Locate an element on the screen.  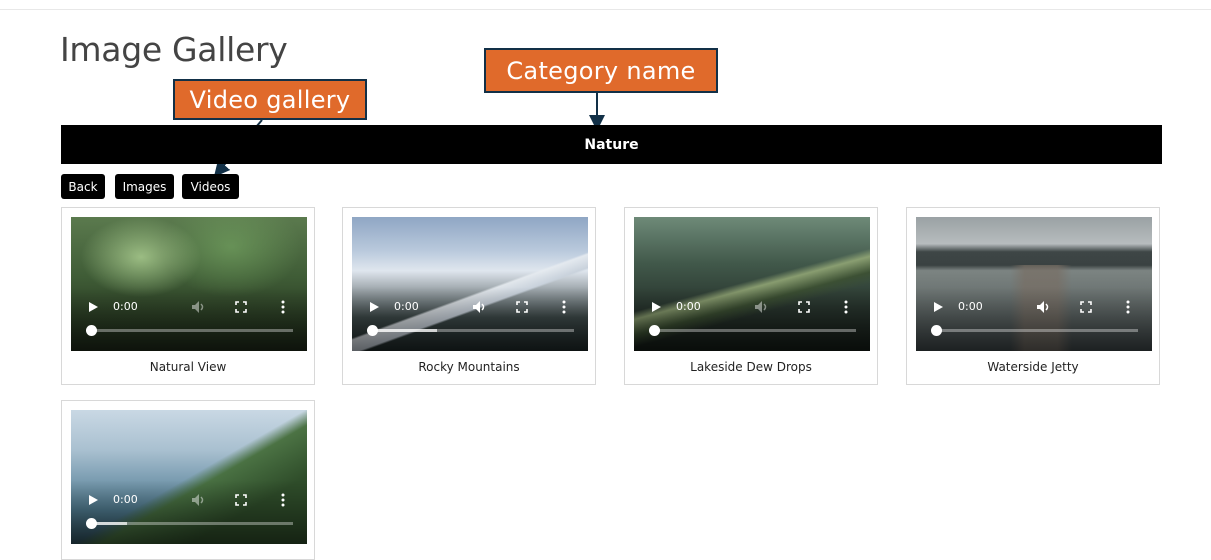
buffered-range is located at coordinates (404, 330).